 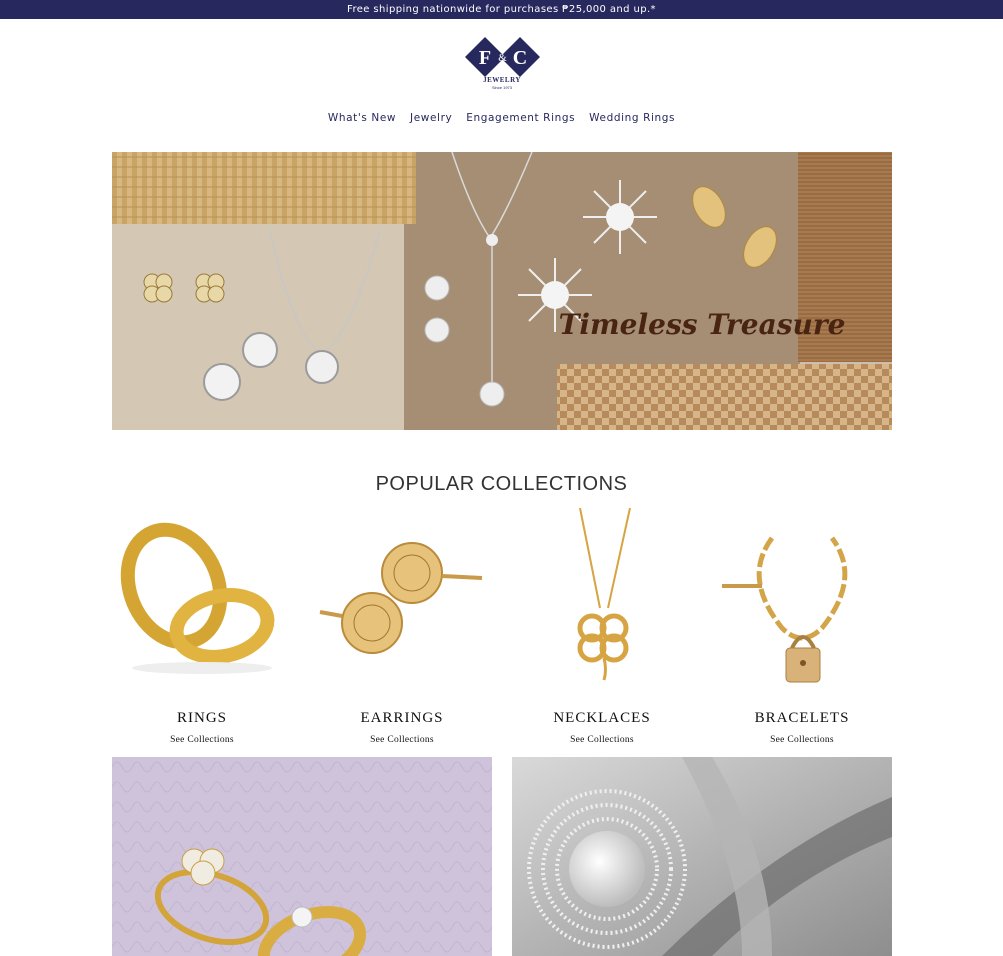 I want to click on promo-banner-rings, so click(x=302, y=856).